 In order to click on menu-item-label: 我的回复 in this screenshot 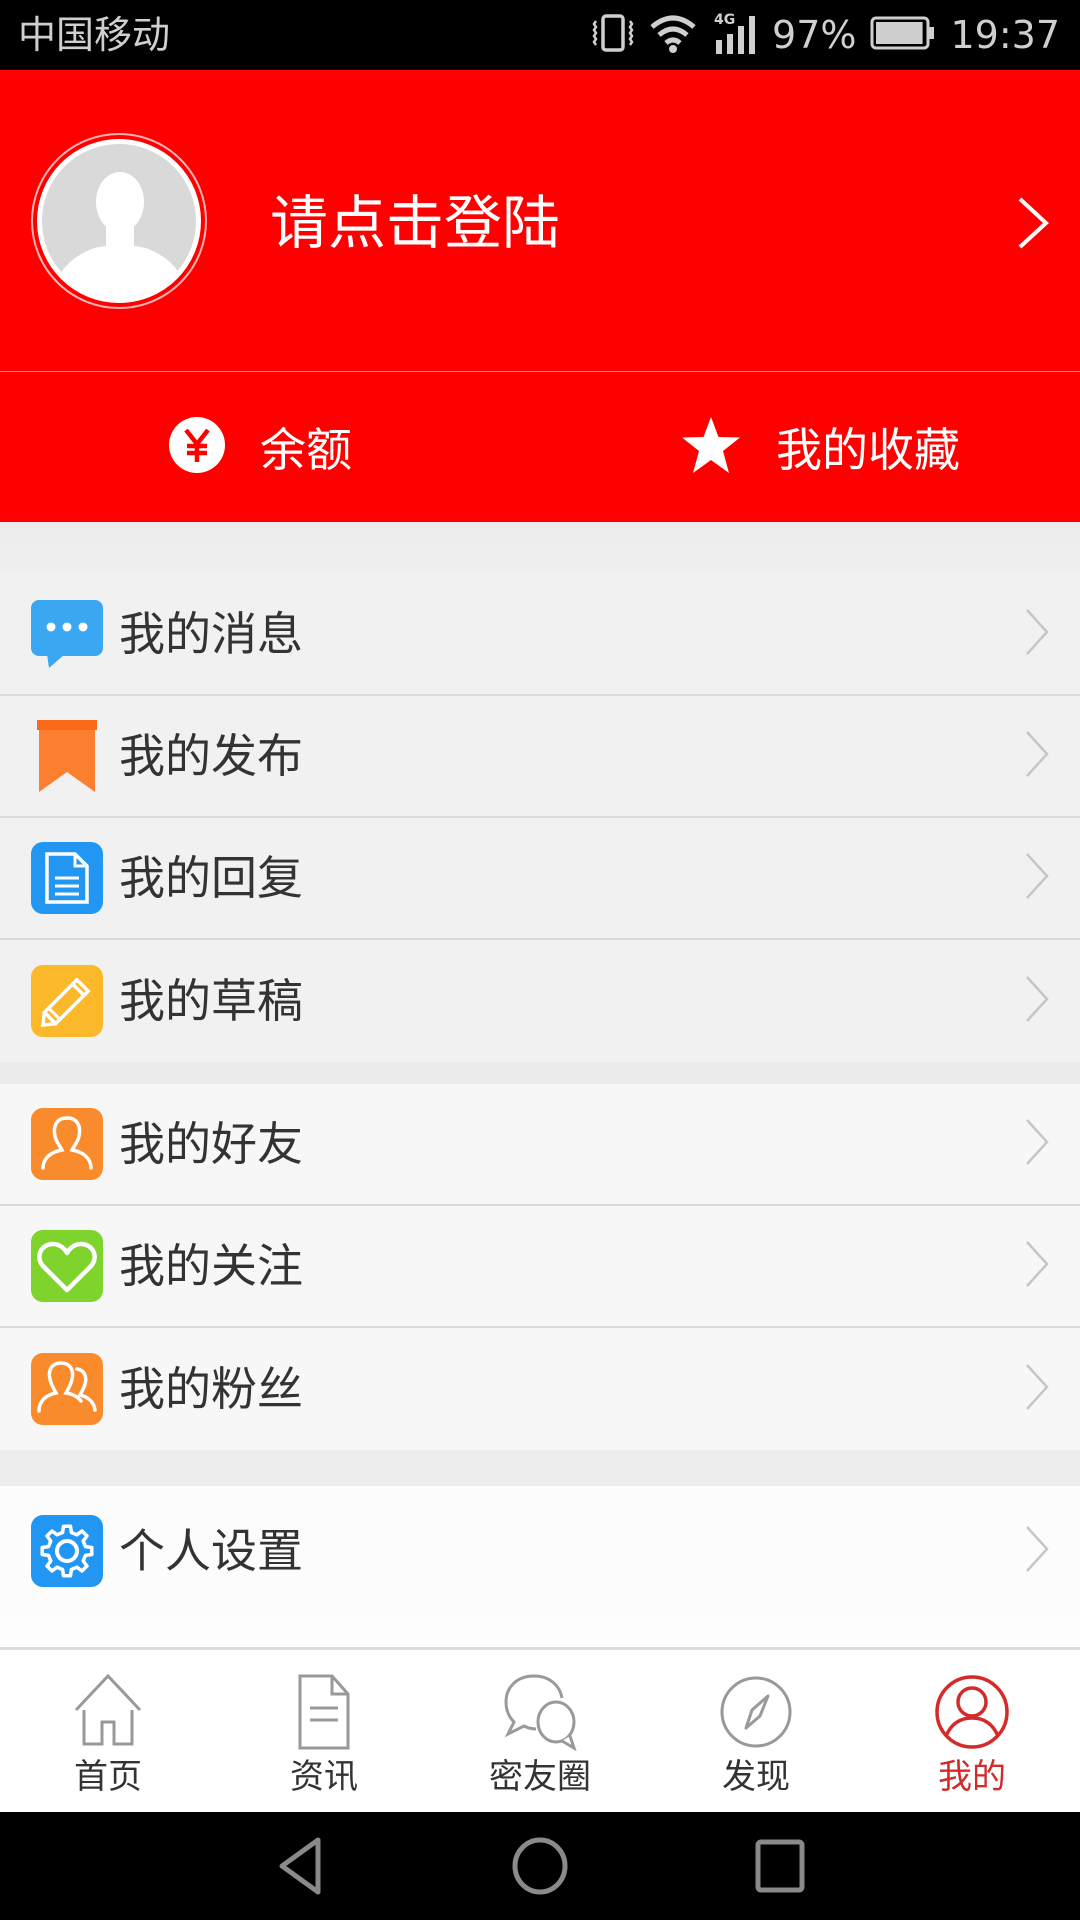, I will do `click(211, 878)`.